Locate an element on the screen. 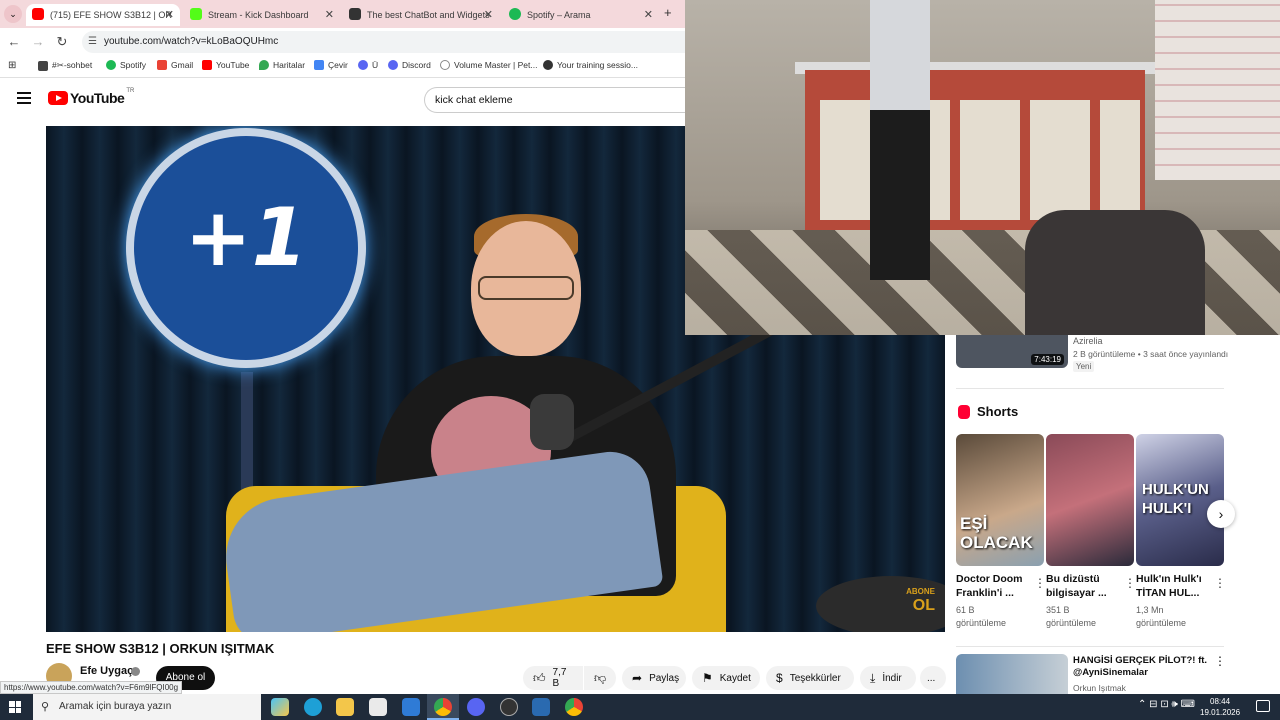  windows-start-icon is located at coordinates (15, 707).